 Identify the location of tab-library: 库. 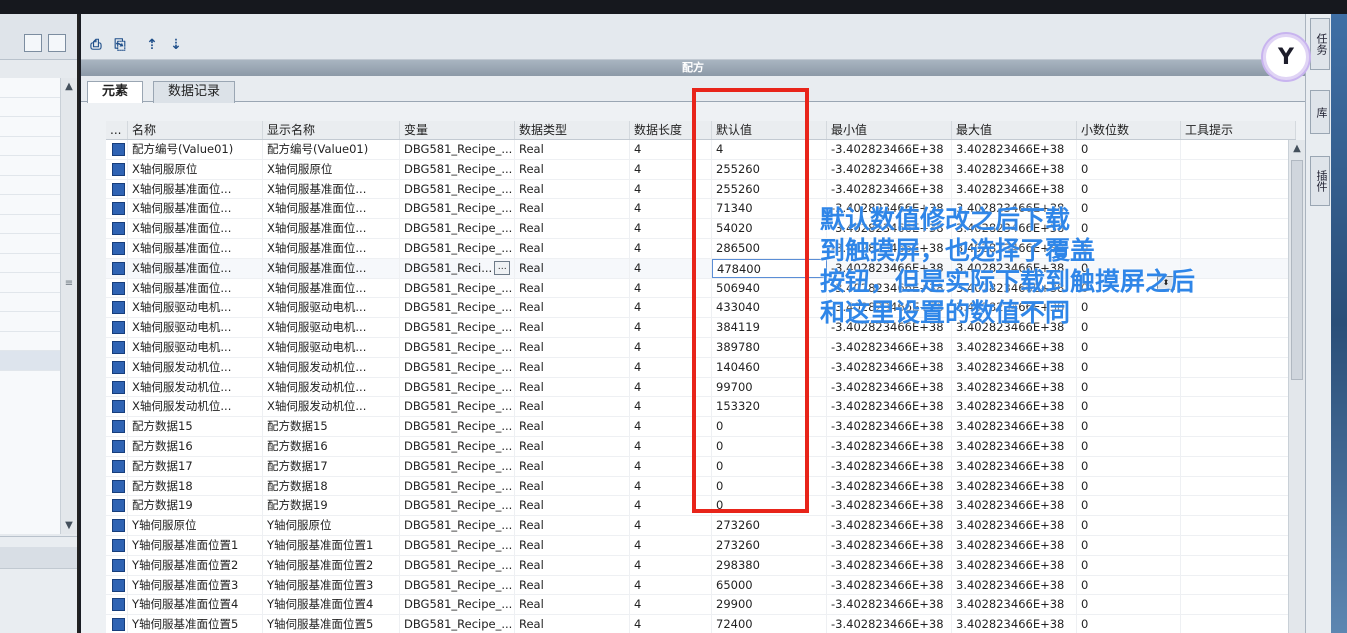
(1320, 112).